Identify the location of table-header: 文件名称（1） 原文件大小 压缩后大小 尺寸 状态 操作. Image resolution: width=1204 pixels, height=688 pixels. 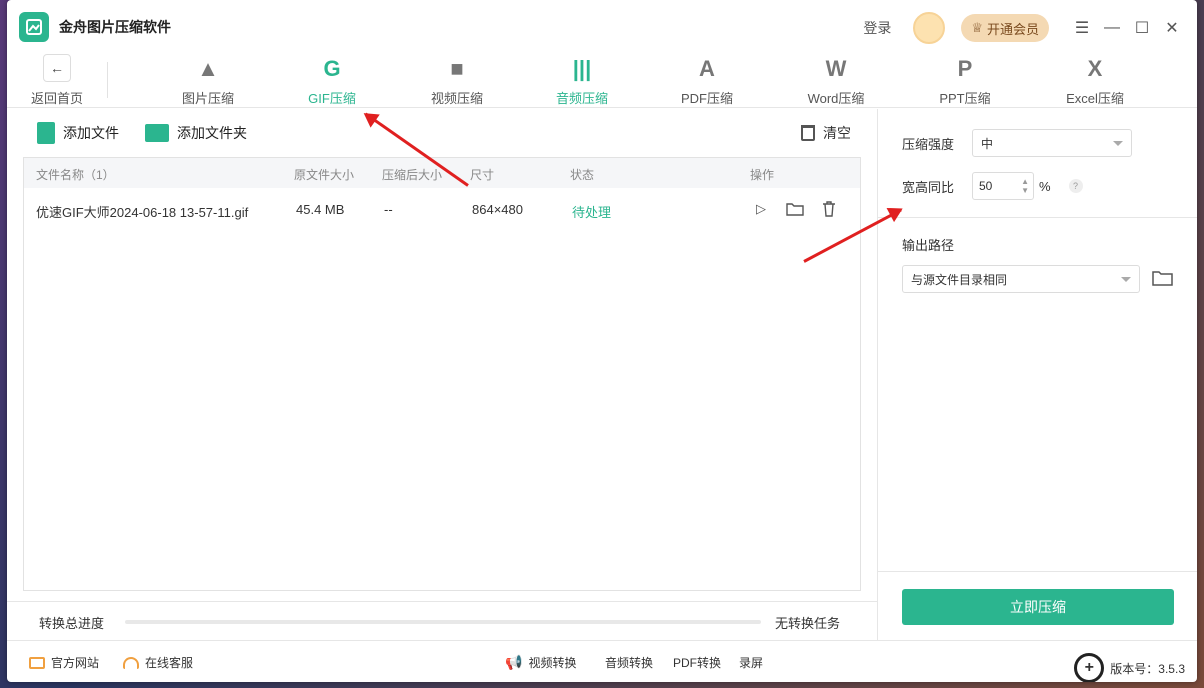
(442, 173).